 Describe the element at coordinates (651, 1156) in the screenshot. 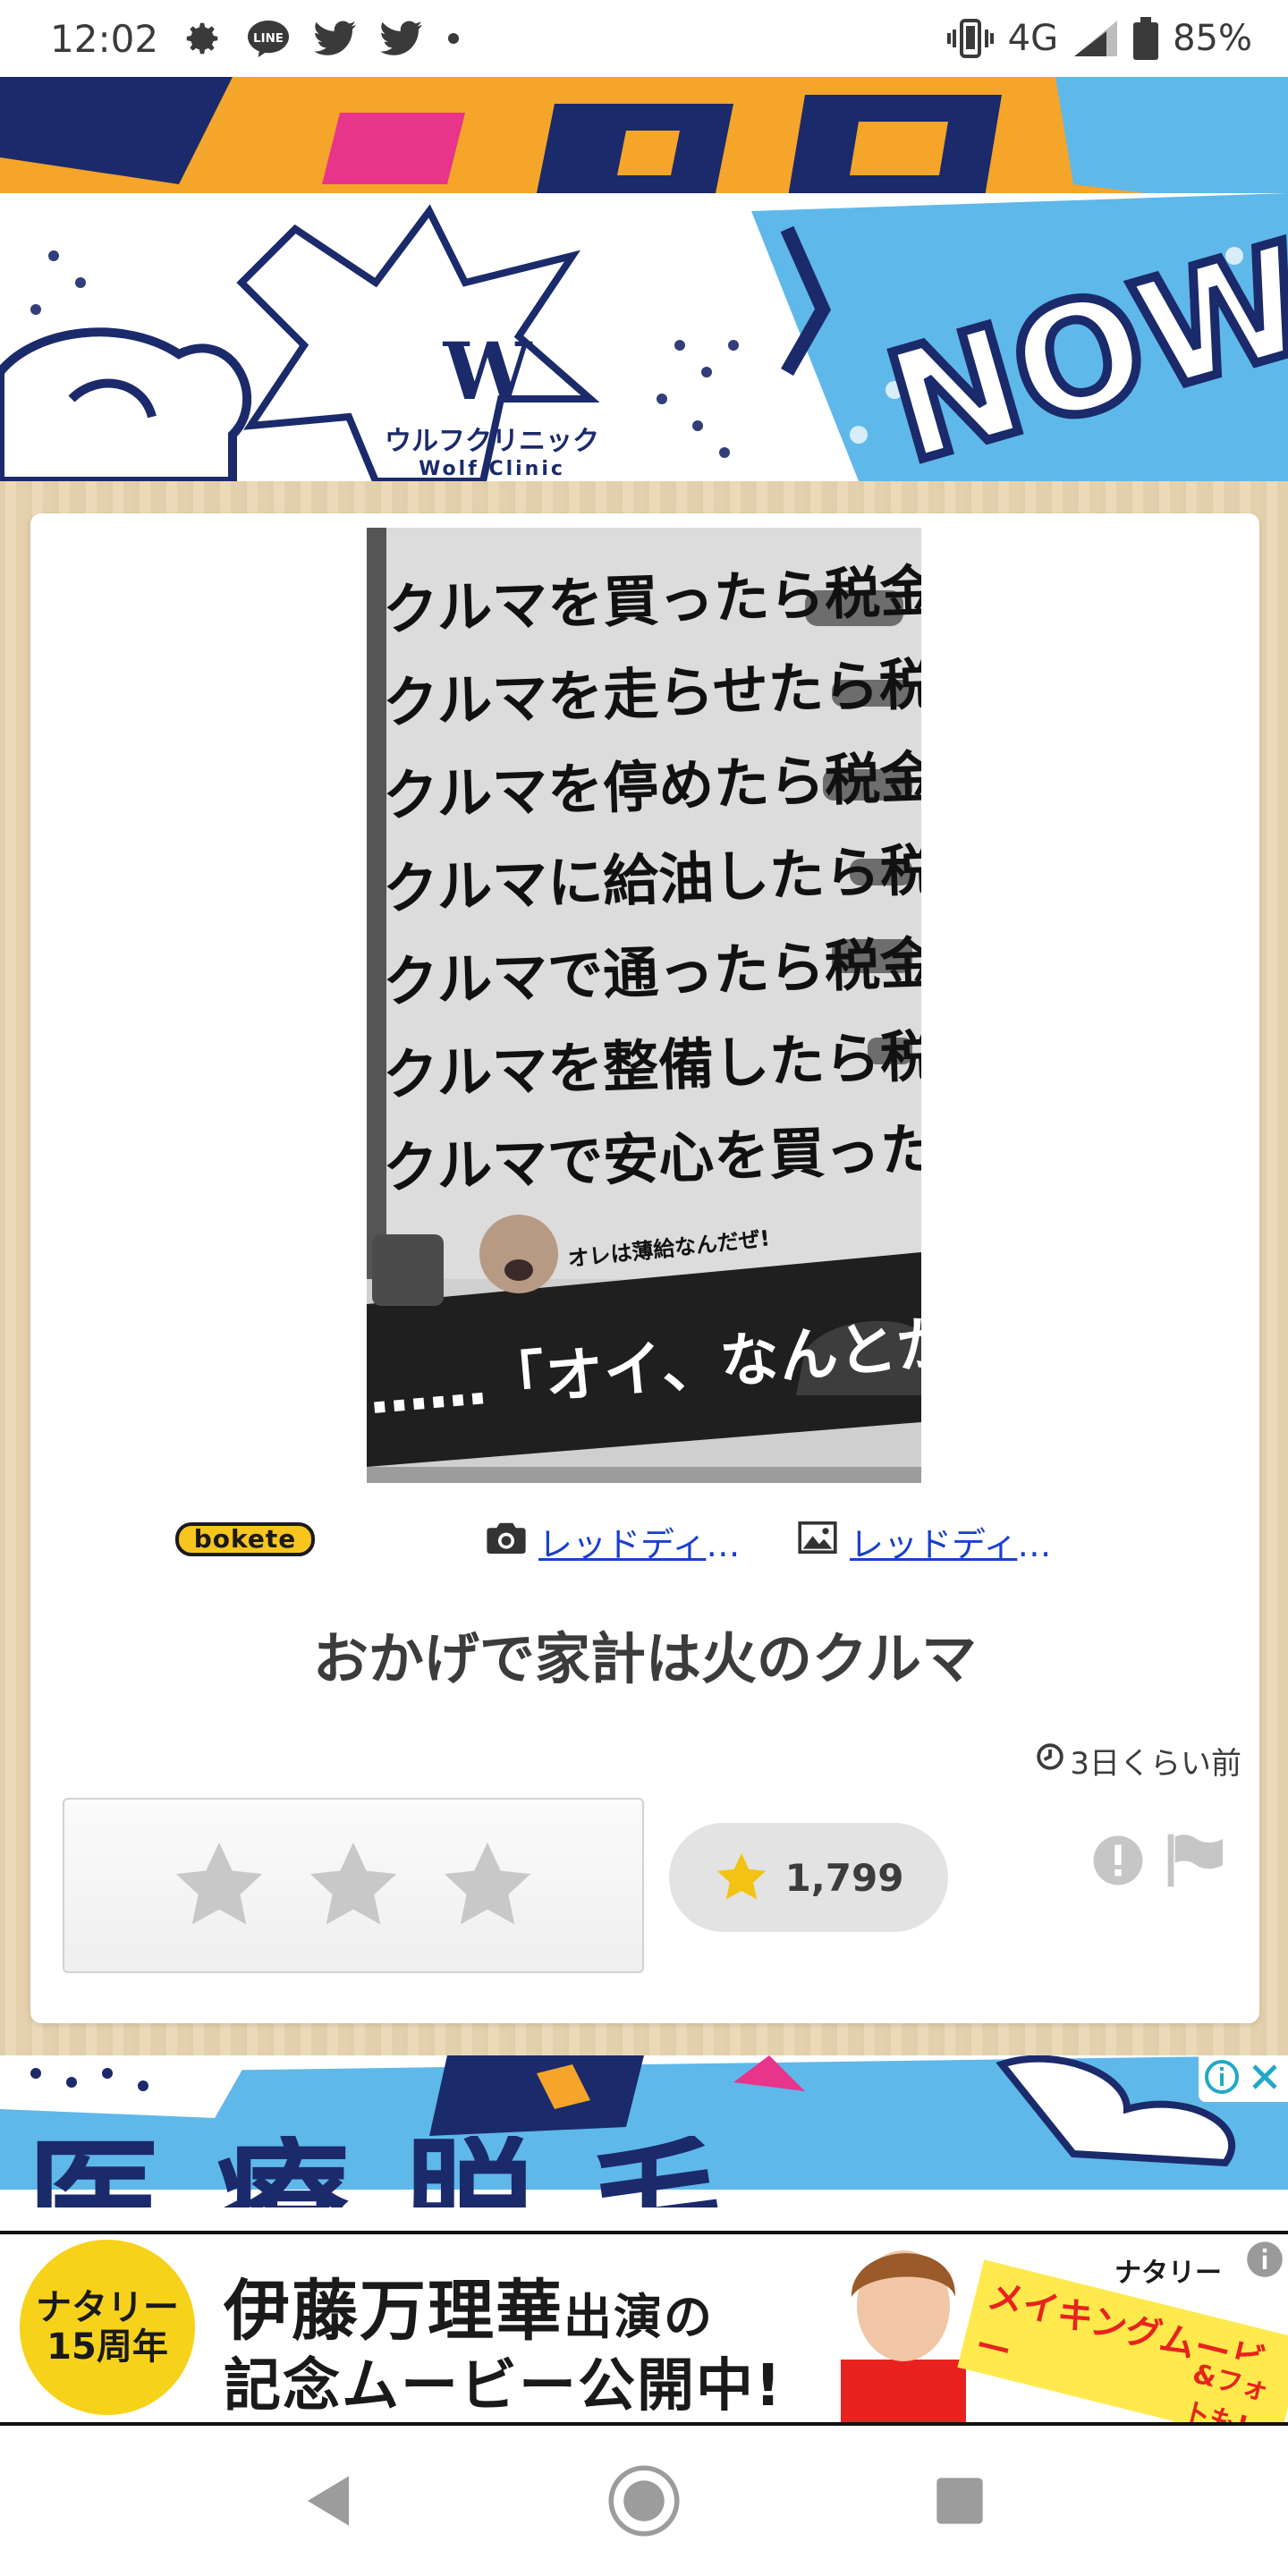

I see `photo-line: クルマで安心を買ったら税` at that location.